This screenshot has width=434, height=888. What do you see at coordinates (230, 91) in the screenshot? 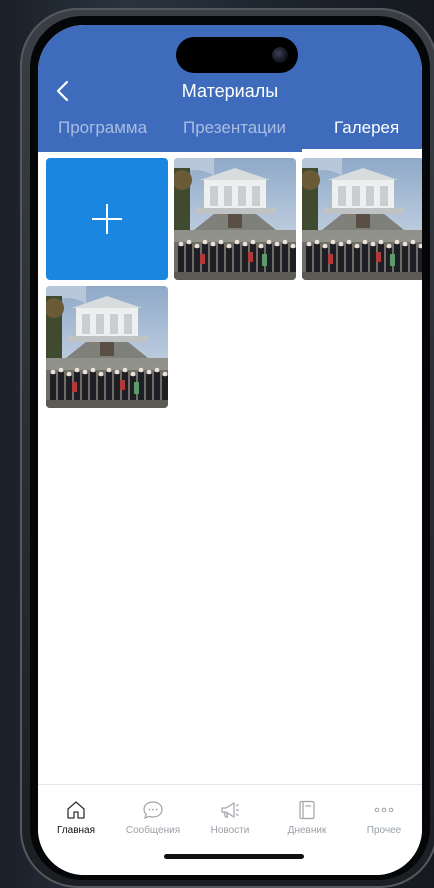
I see `page-title: Материалы` at bounding box center [230, 91].